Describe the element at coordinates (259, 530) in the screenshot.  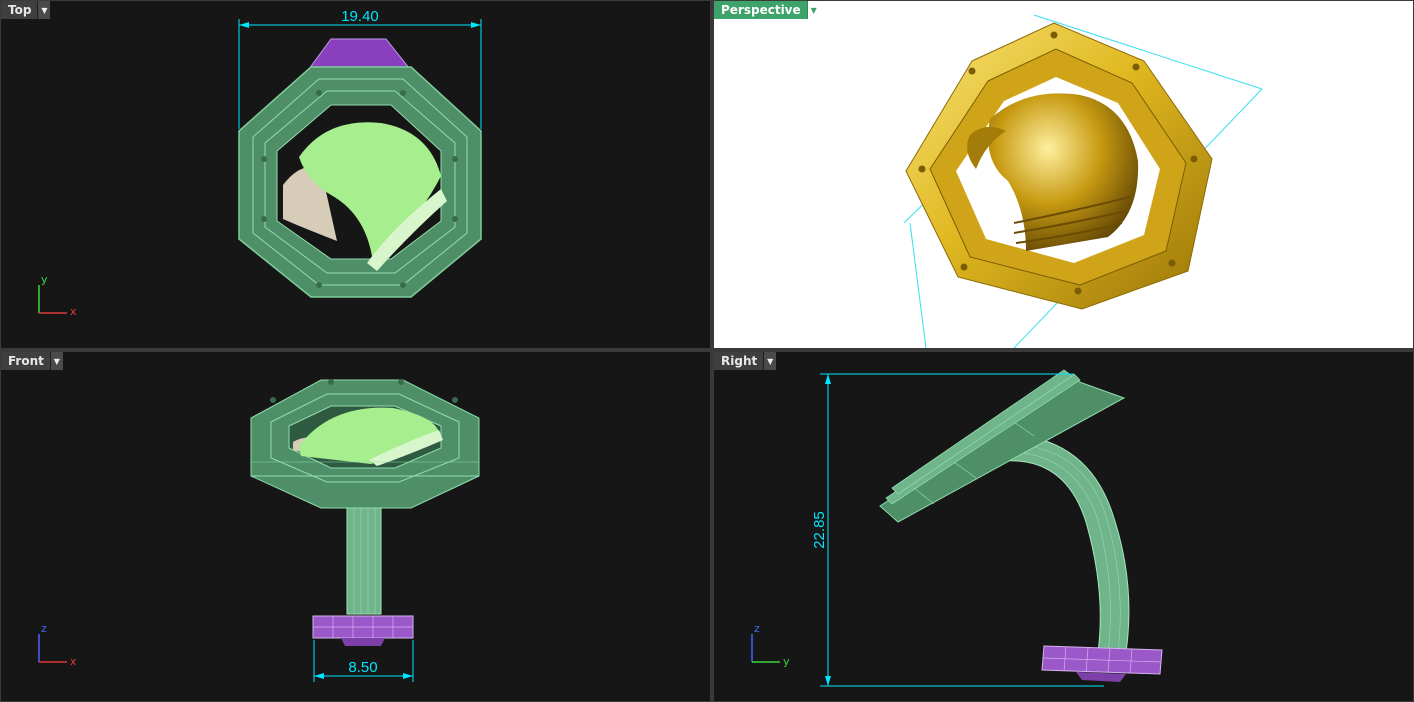
I see `front-view-canvas: 8.50 z x` at that location.